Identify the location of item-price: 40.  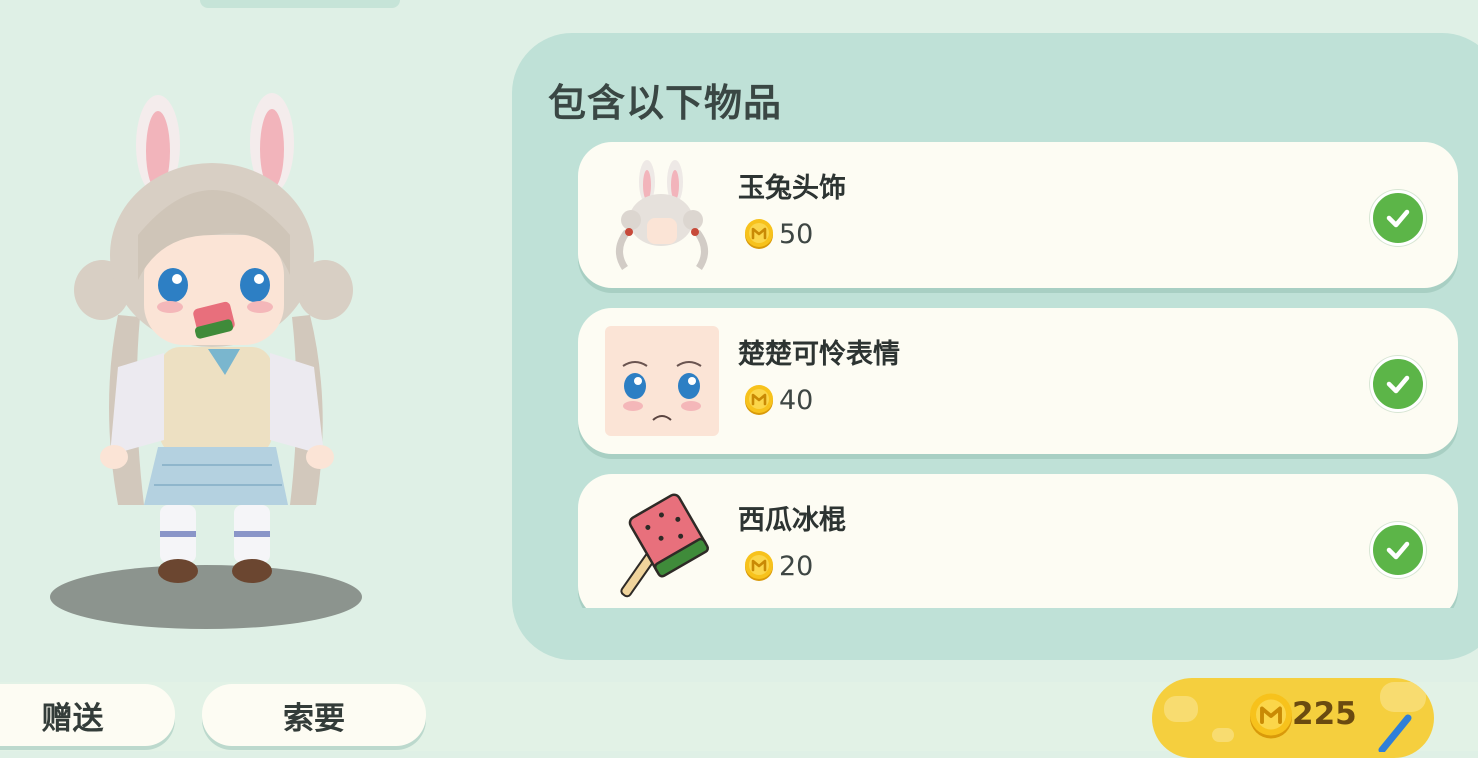
(778, 400).